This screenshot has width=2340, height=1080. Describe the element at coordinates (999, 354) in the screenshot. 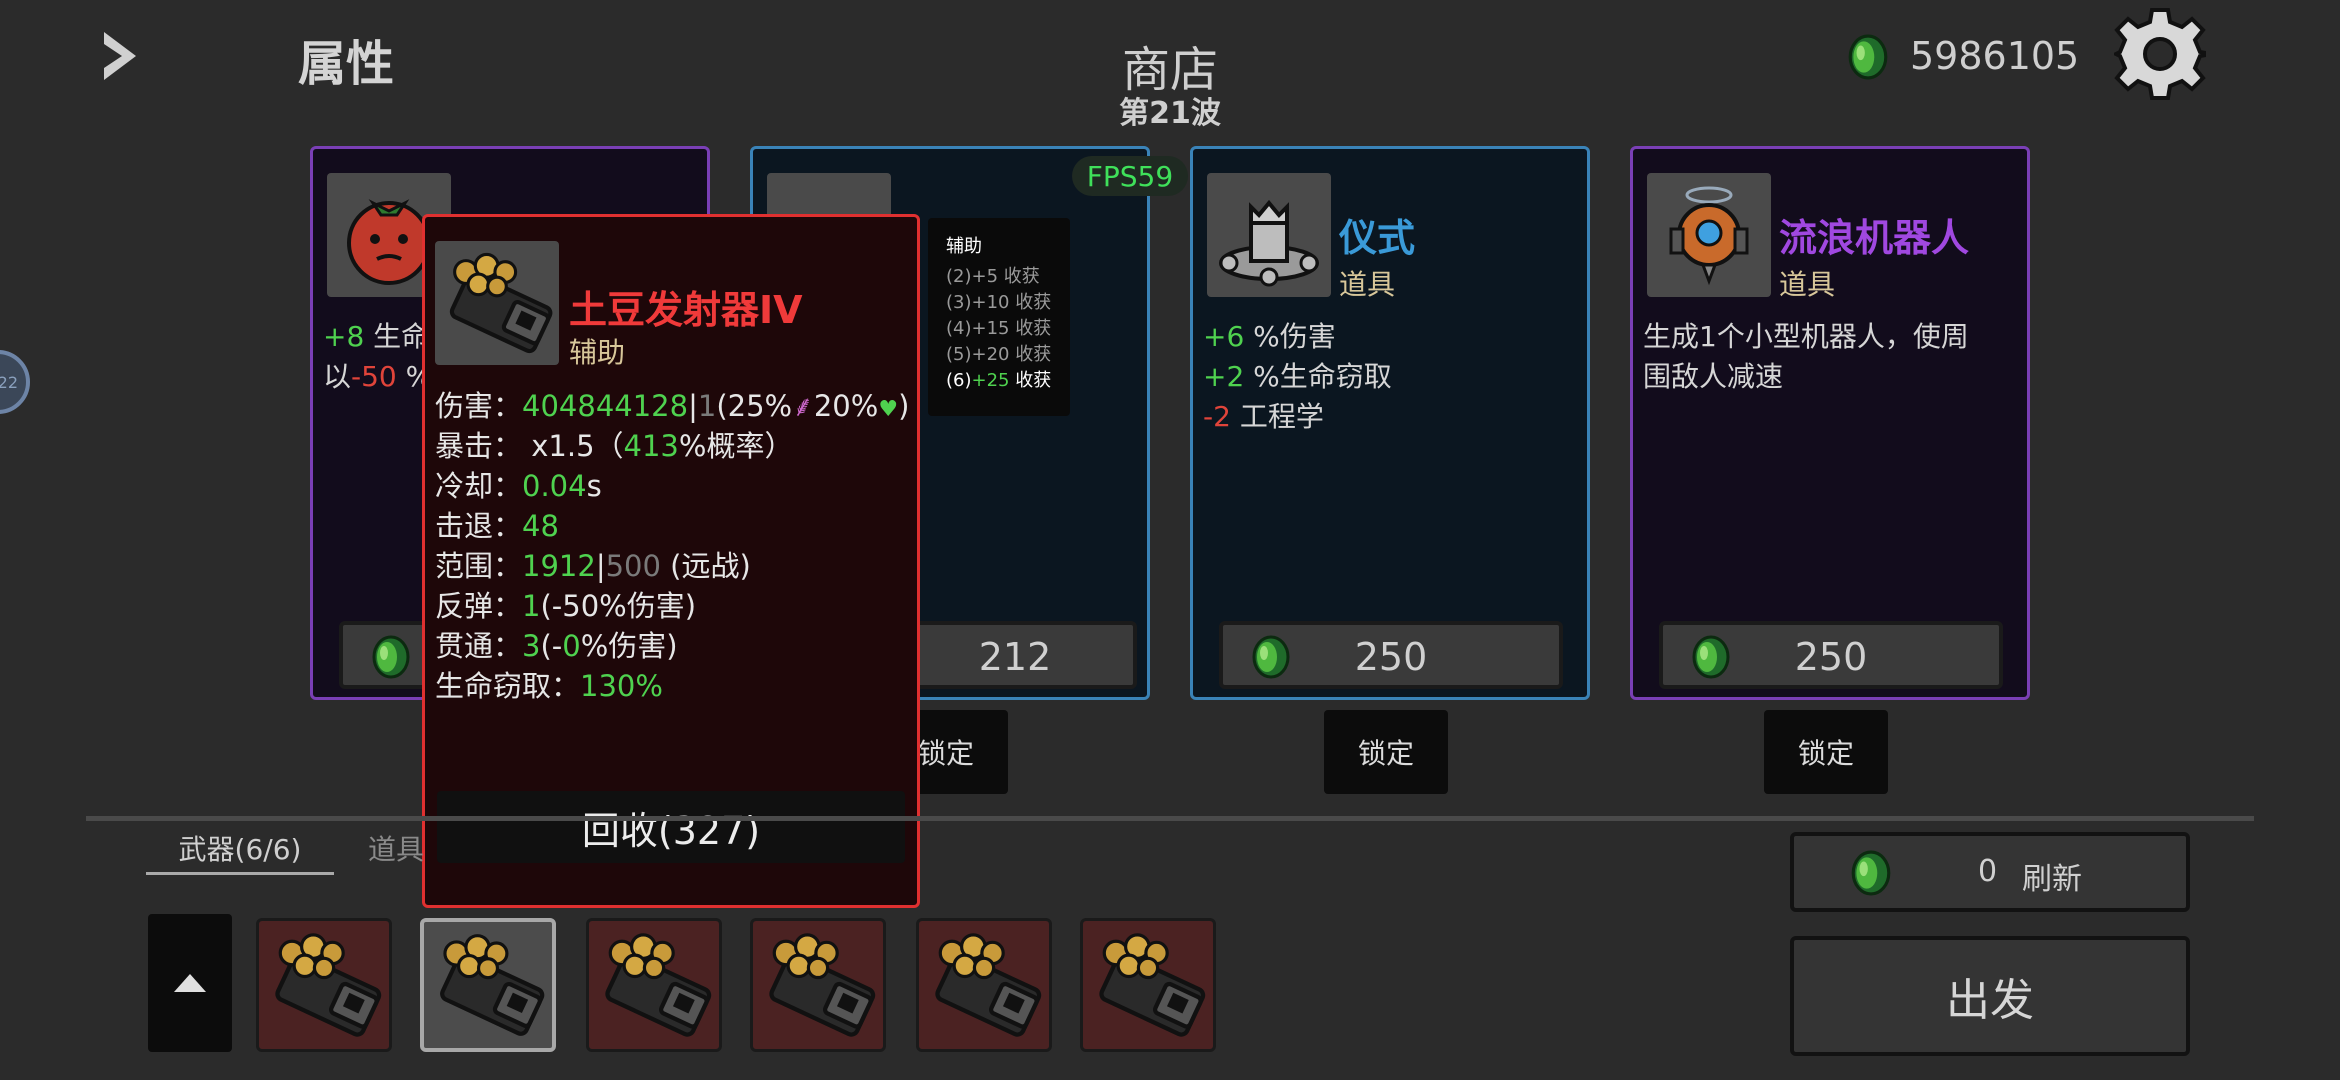

I see `assist-tier: (5)+20 收获` at that location.